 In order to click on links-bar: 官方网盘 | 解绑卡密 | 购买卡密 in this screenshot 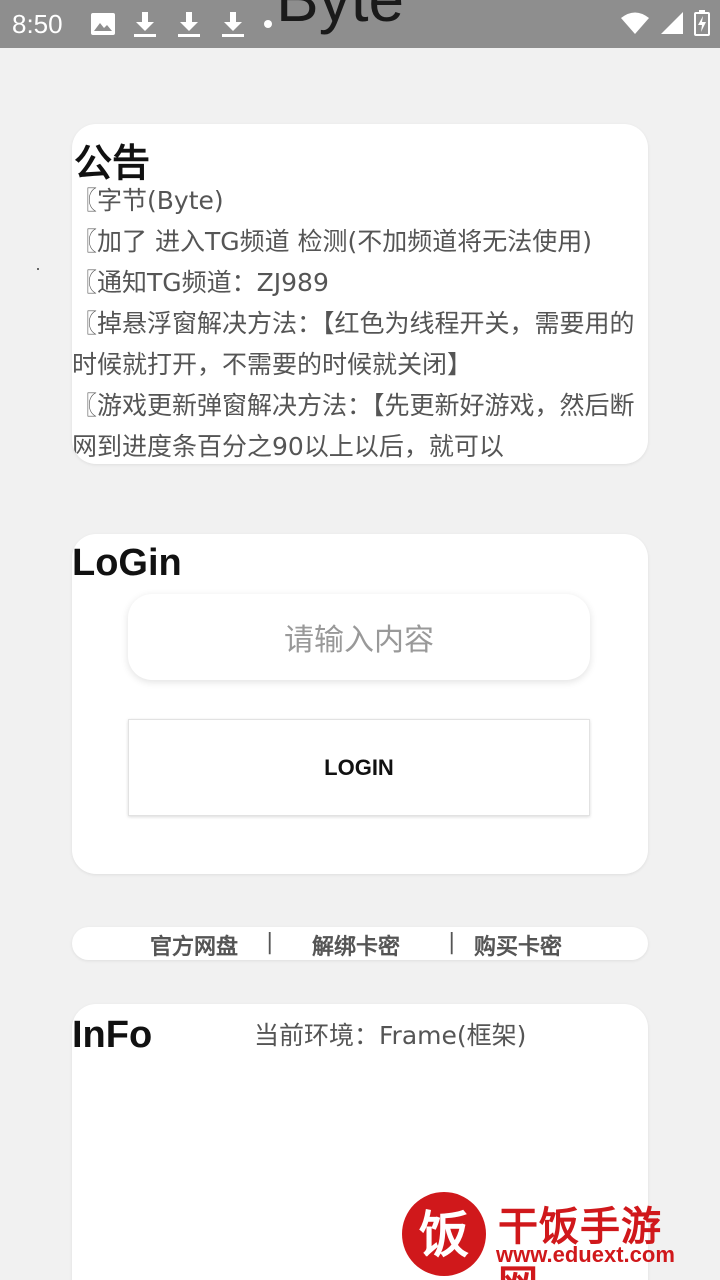, I will do `click(360, 943)`.